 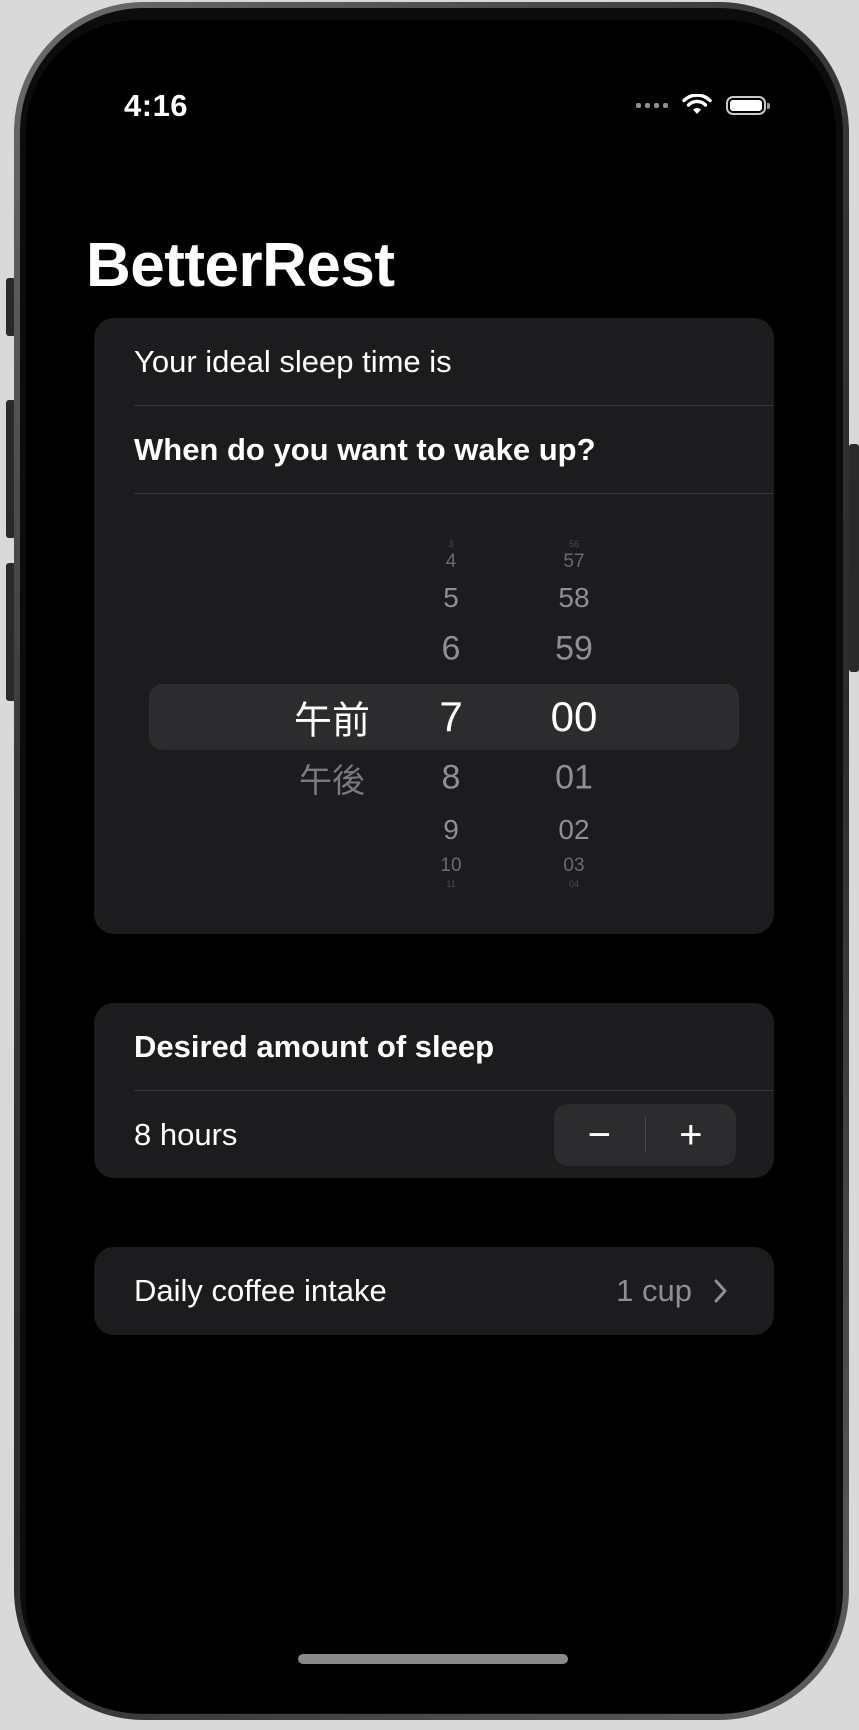 What do you see at coordinates (450, 717) in the screenshot?
I see `picker-hour-selected: 7` at bounding box center [450, 717].